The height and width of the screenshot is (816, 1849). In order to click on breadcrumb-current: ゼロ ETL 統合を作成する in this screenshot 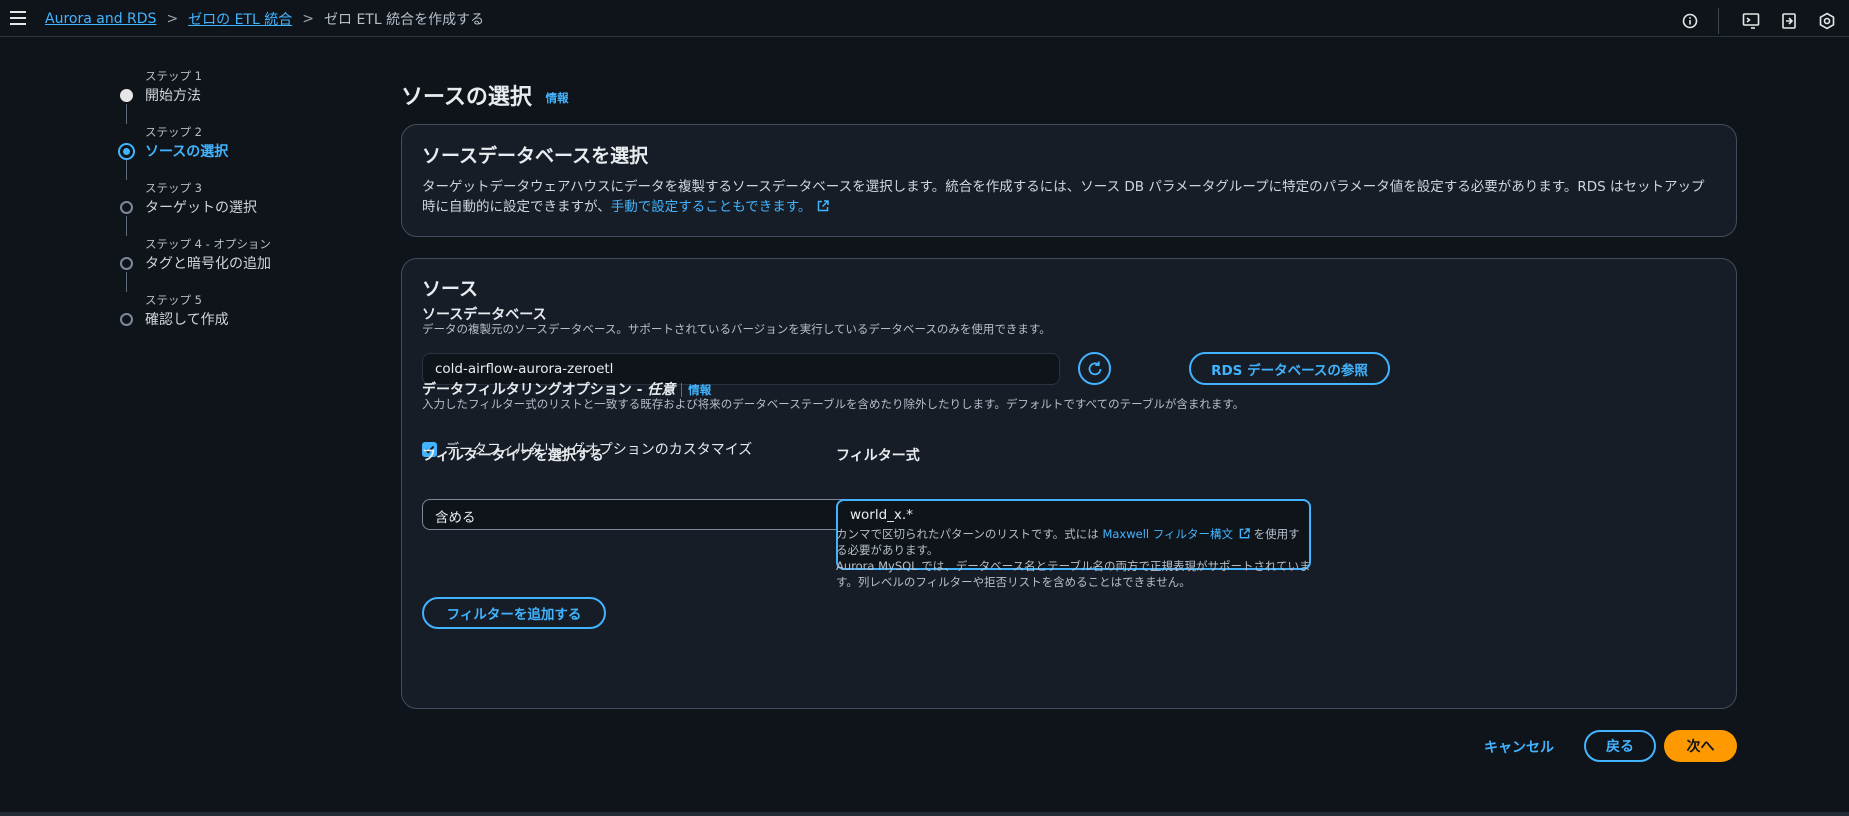, I will do `click(404, 20)`.